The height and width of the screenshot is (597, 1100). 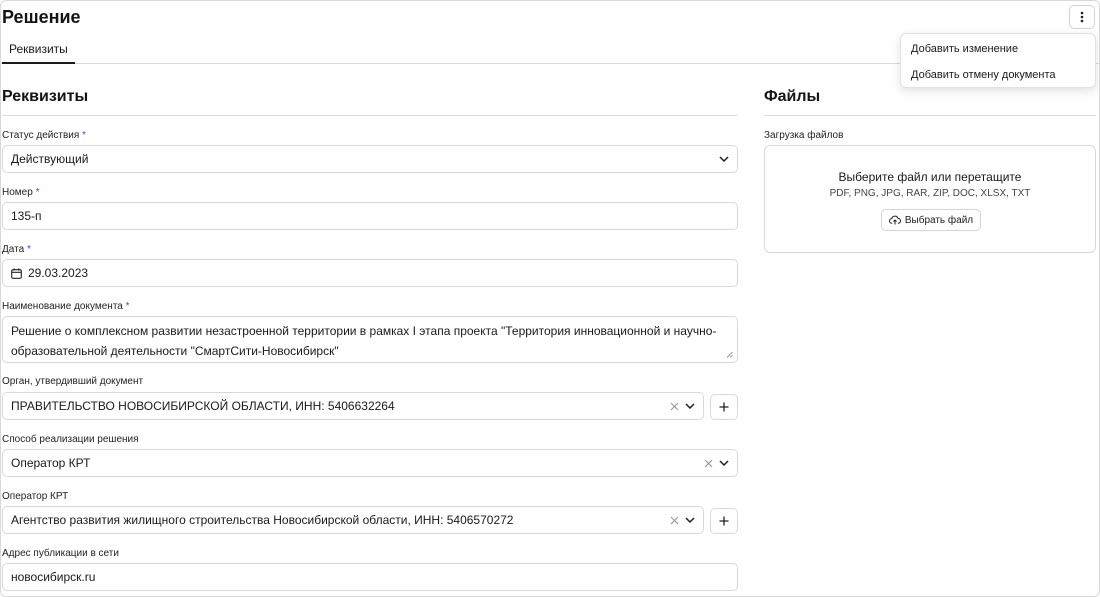 I want to click on upload-label: Загрузка файлов, so click(x=804, y=135).